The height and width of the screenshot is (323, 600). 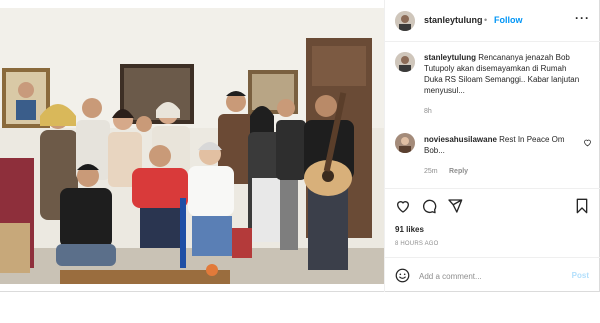 I want to click on emoji-icon, so click(x=402, y=275).